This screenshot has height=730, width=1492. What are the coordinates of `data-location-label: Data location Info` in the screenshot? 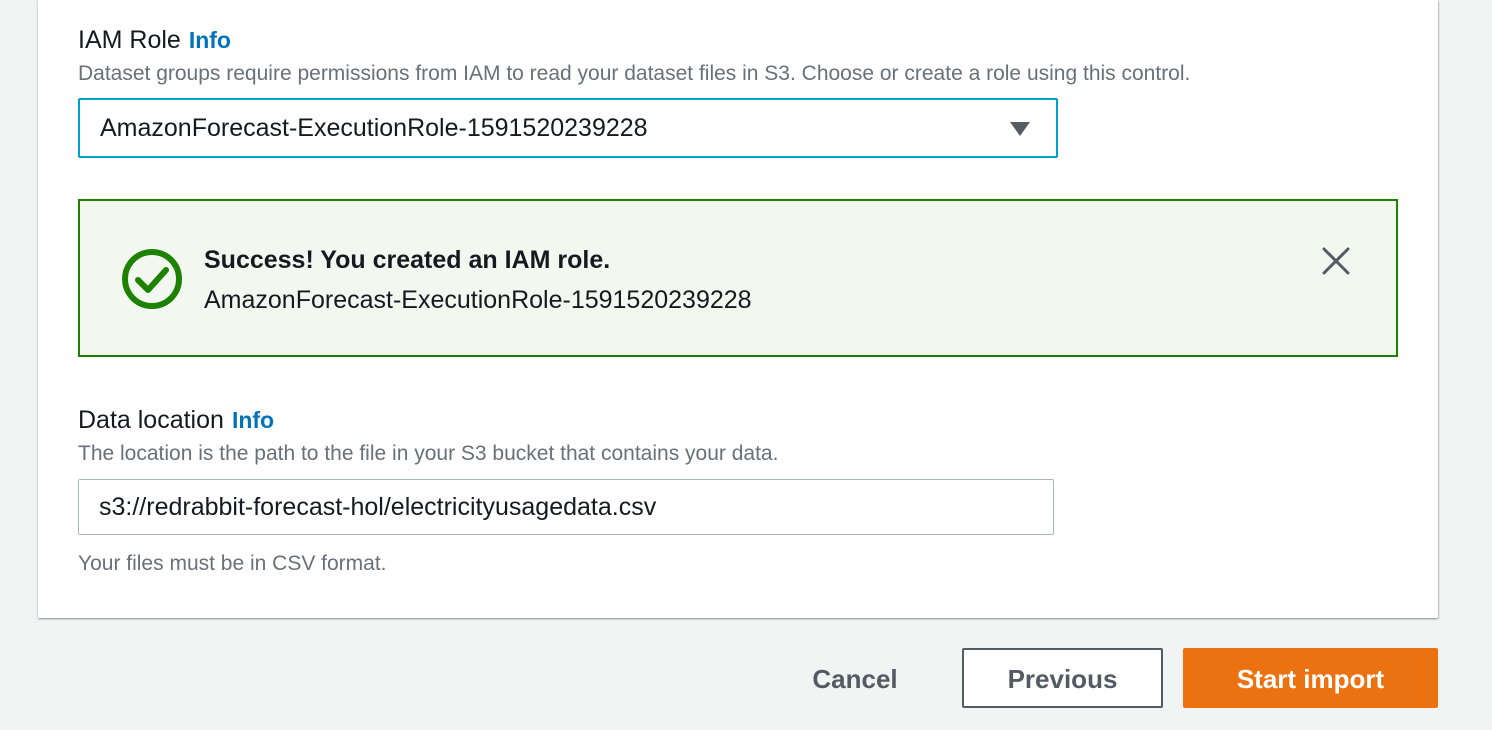 It's located at (176, 420).